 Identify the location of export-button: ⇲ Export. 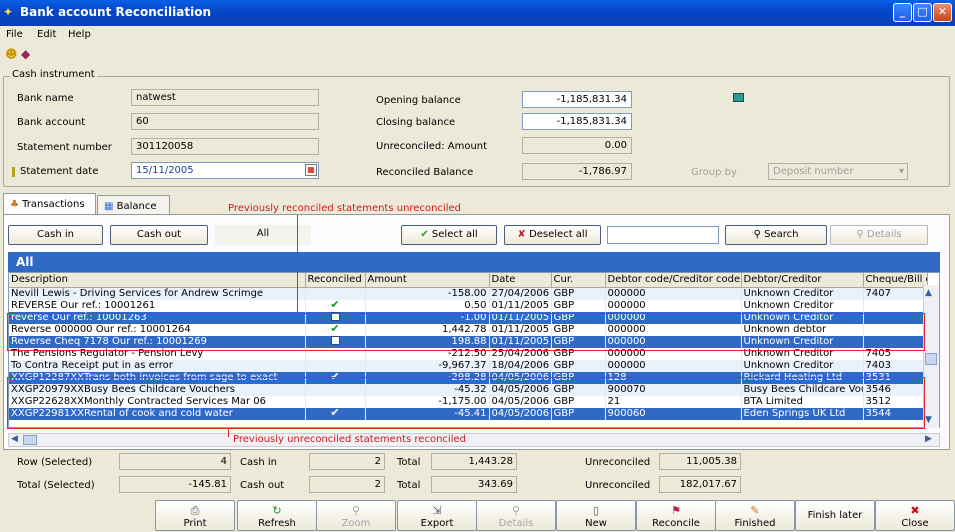
(437, 515).